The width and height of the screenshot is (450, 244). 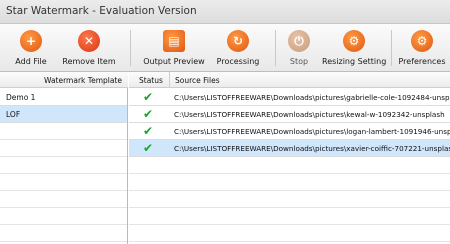 I want to click on preferences-label: Preferences, so click(x=422, y=61).